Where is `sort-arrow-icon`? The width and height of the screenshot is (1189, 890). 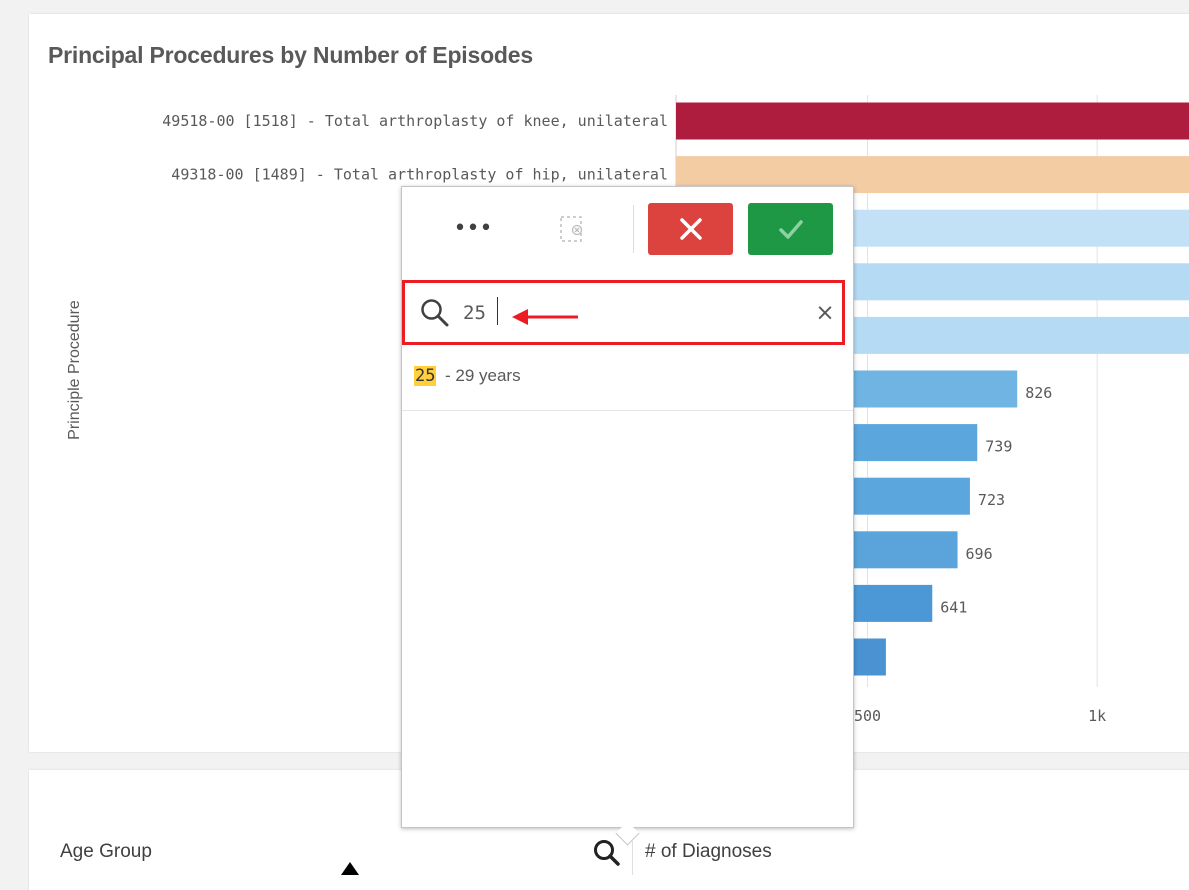
sort-arrow-icon is located at coordinates (350, 868).